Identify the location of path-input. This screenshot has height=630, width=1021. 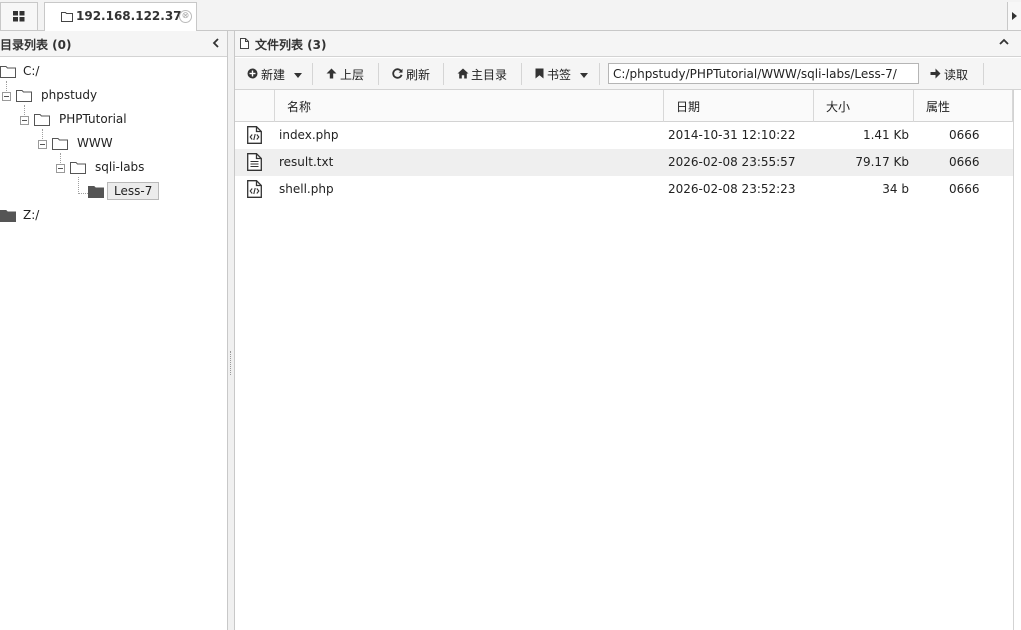
(763, 73).